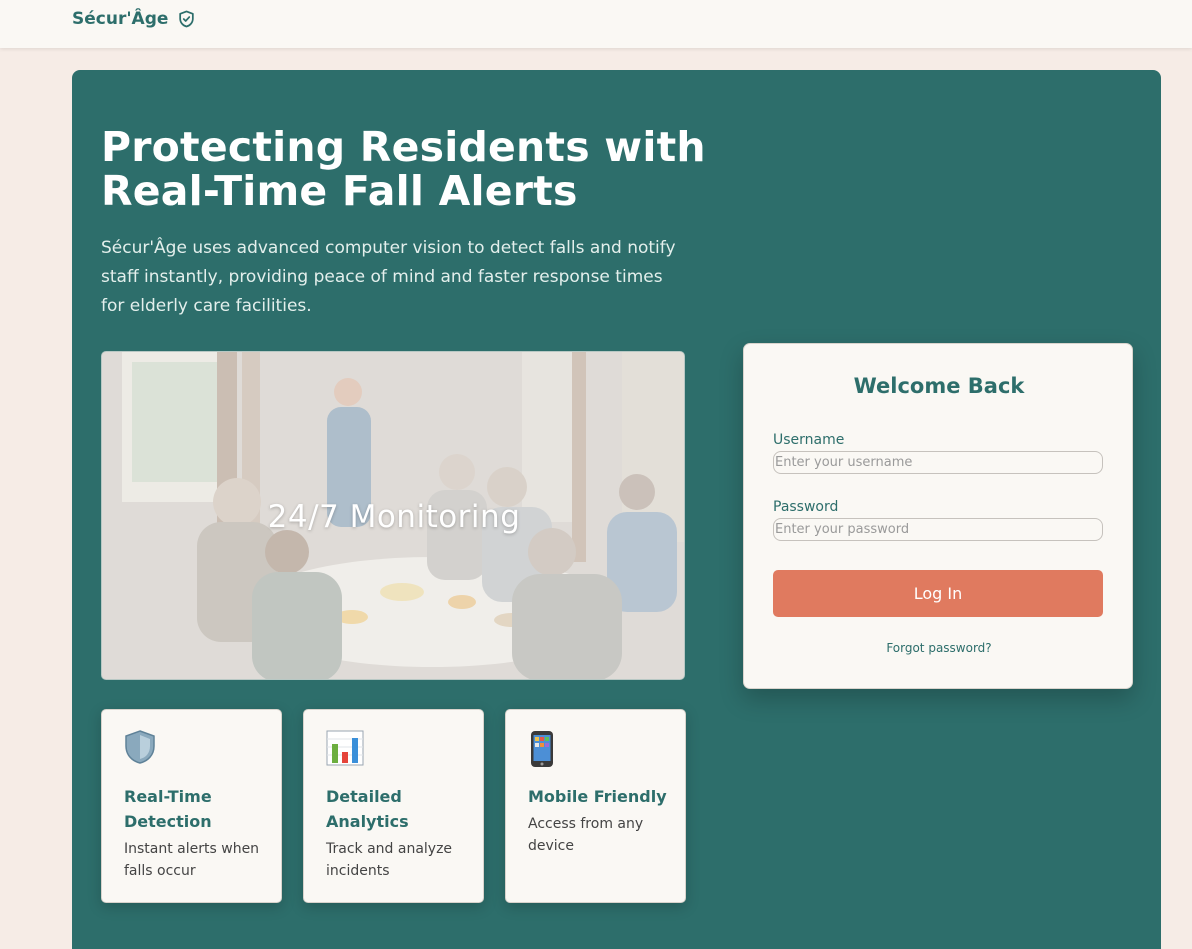  What do you see at coordinates (367, 809) in the screenshot?
I see `feature-title: Detailed Analytics` at bounding box center [367, 809].